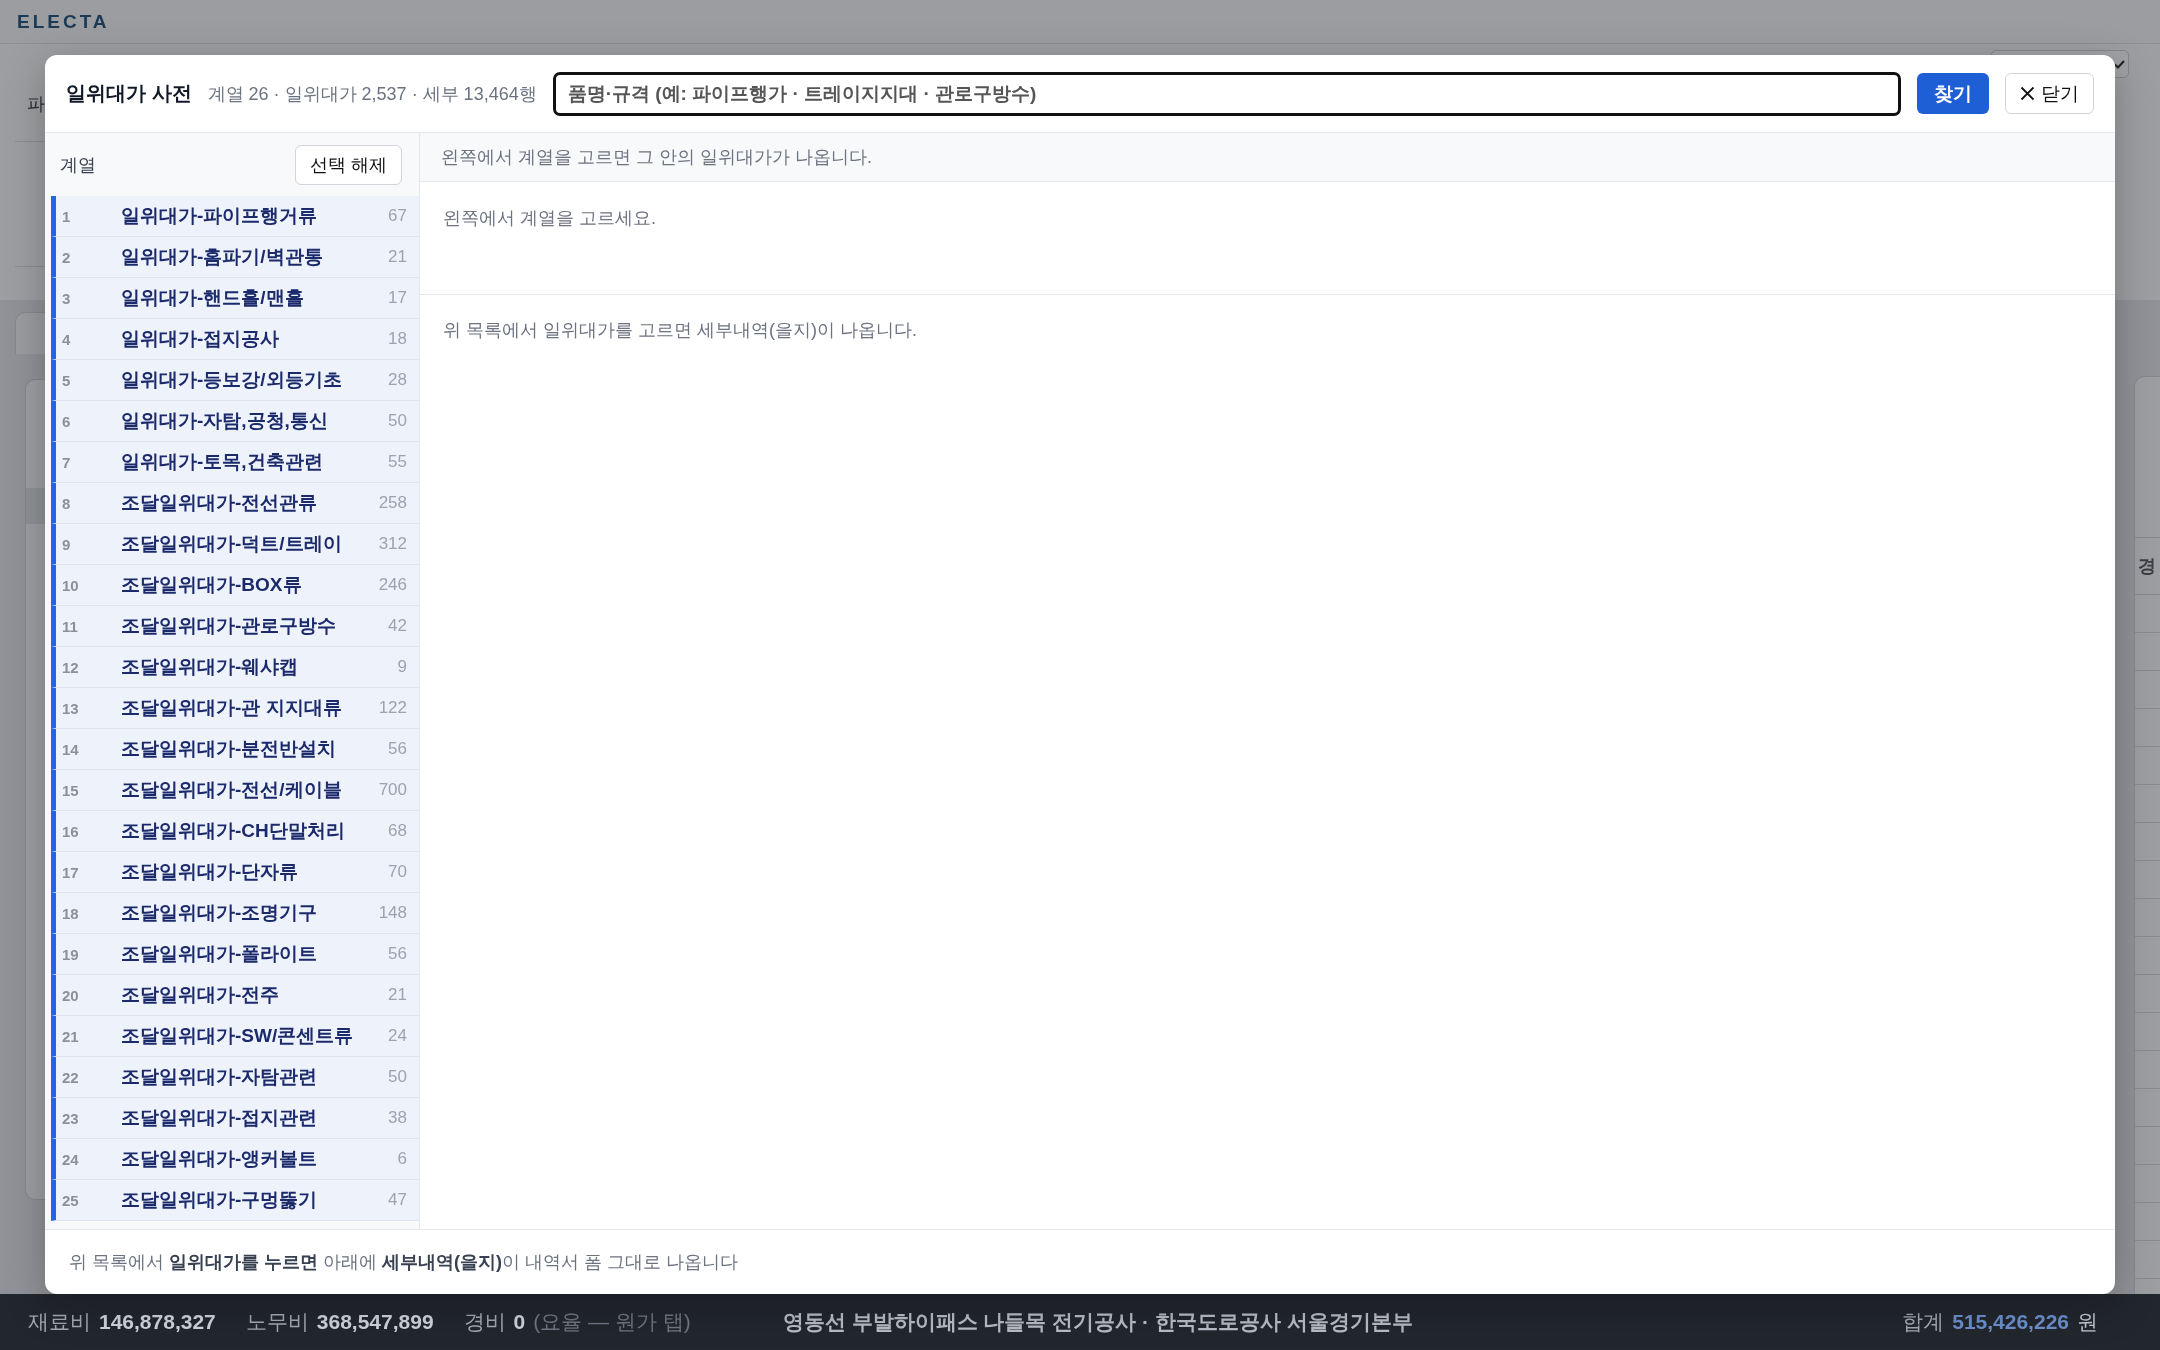  I want to click on series-item: 13 조달일위대가-관 지지대류 122, so click(235, 708).